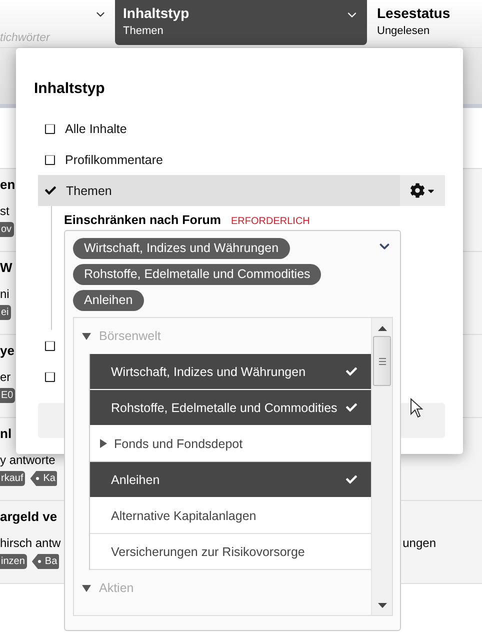 This screenshot has width=482, height=633. I want to click on tag: rkauf, so click(13, 478).